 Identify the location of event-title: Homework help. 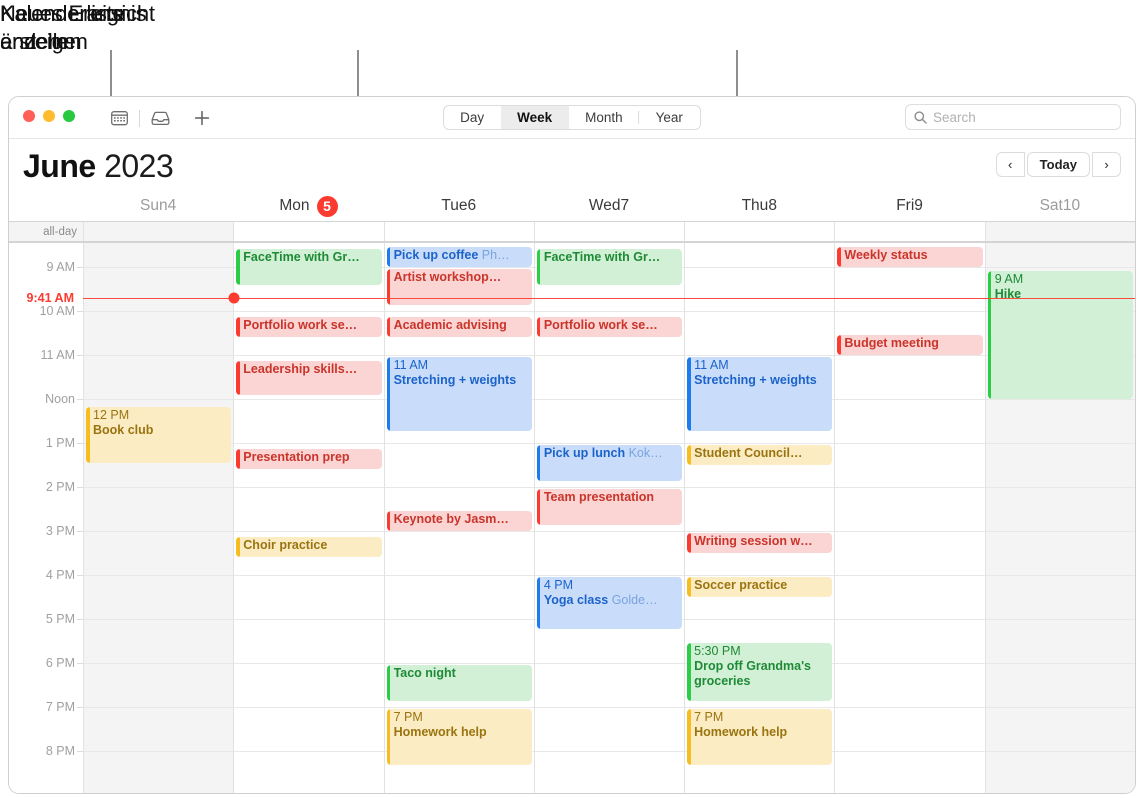
(440, 732).